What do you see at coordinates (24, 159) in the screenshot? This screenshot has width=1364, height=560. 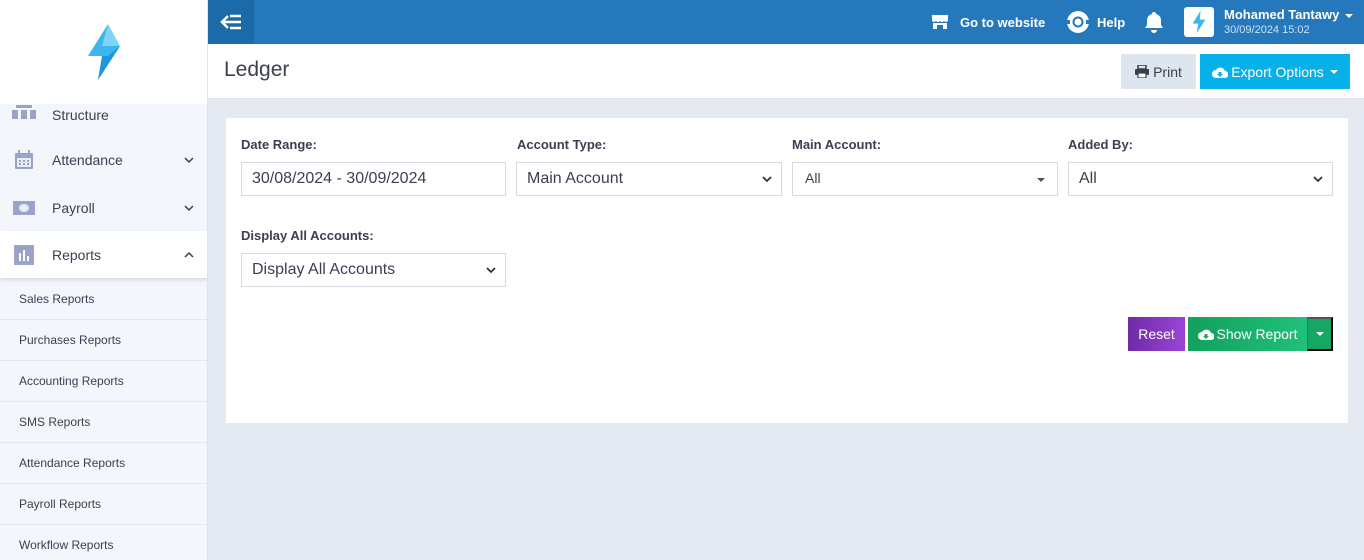 I see `calendar-icon` at bounding box center [24, 159].